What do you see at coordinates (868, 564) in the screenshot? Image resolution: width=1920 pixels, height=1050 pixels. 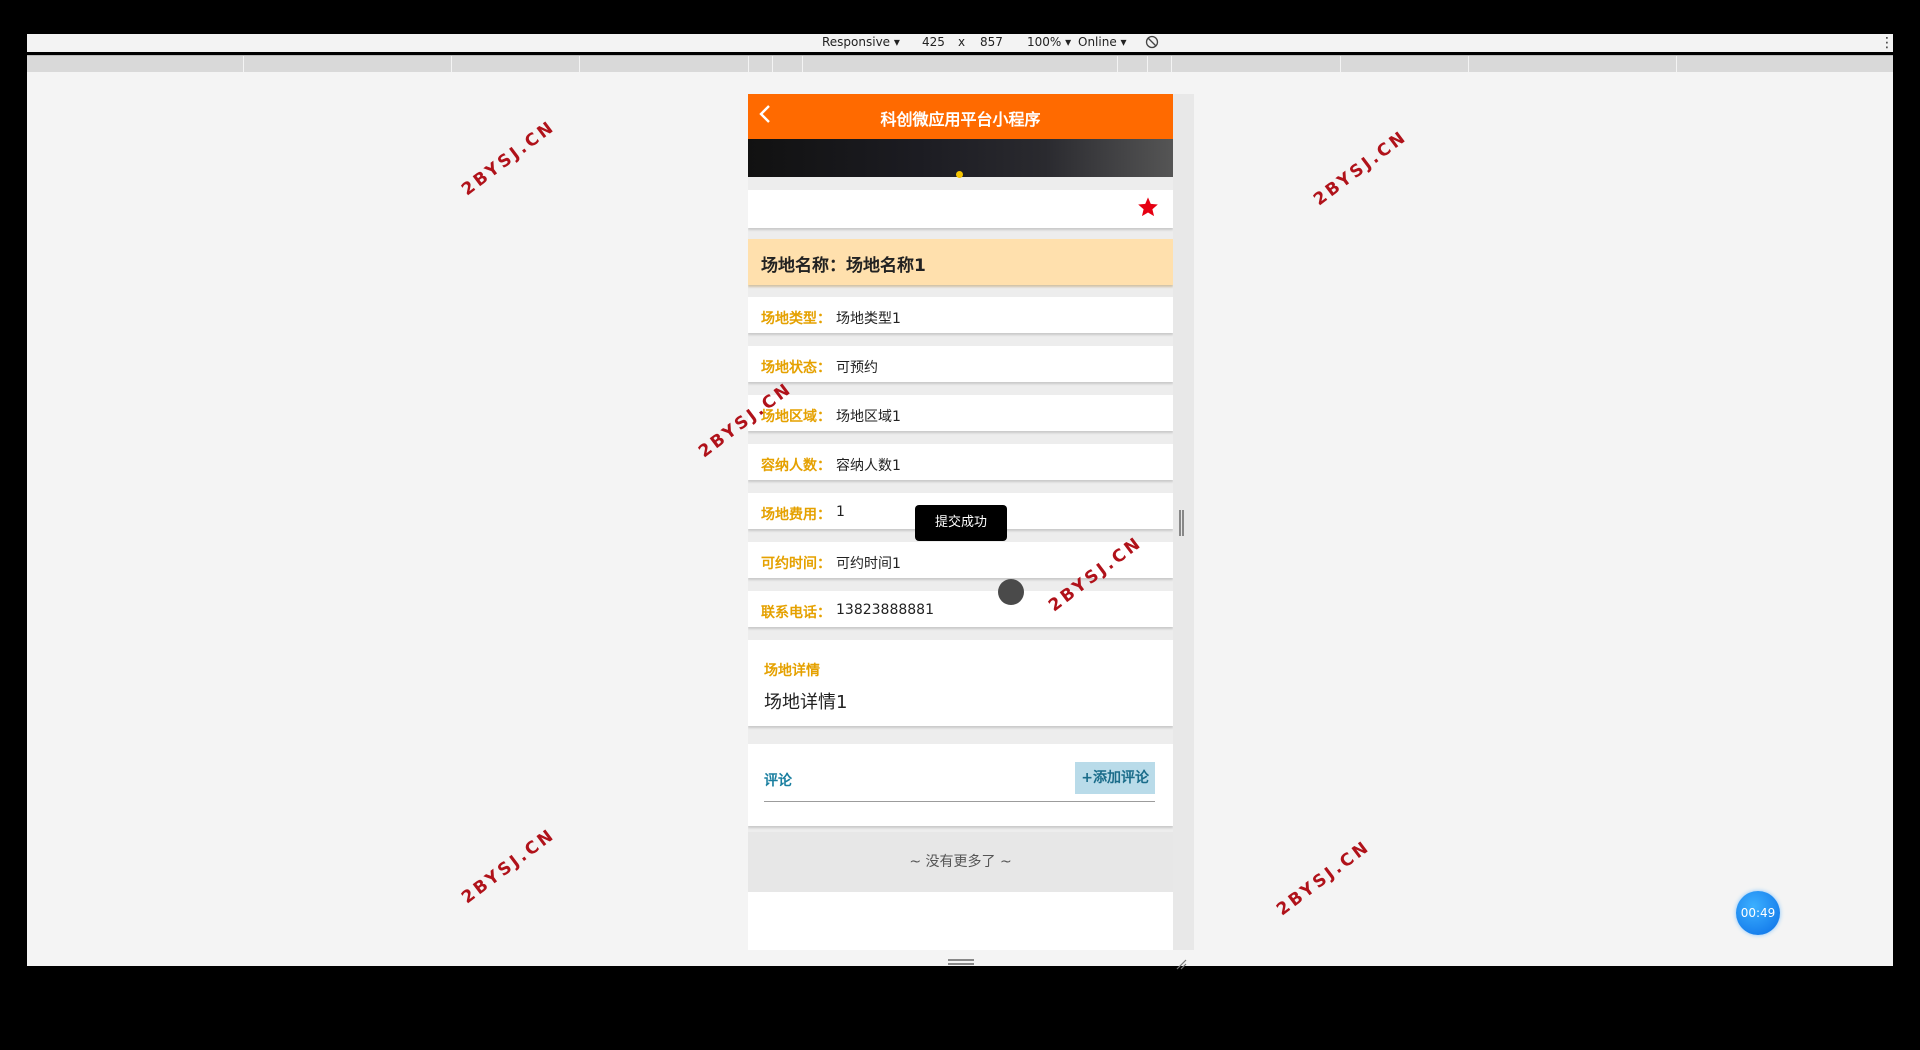 I see `field-value: 可约时间1` at bounding box center [868, 564].